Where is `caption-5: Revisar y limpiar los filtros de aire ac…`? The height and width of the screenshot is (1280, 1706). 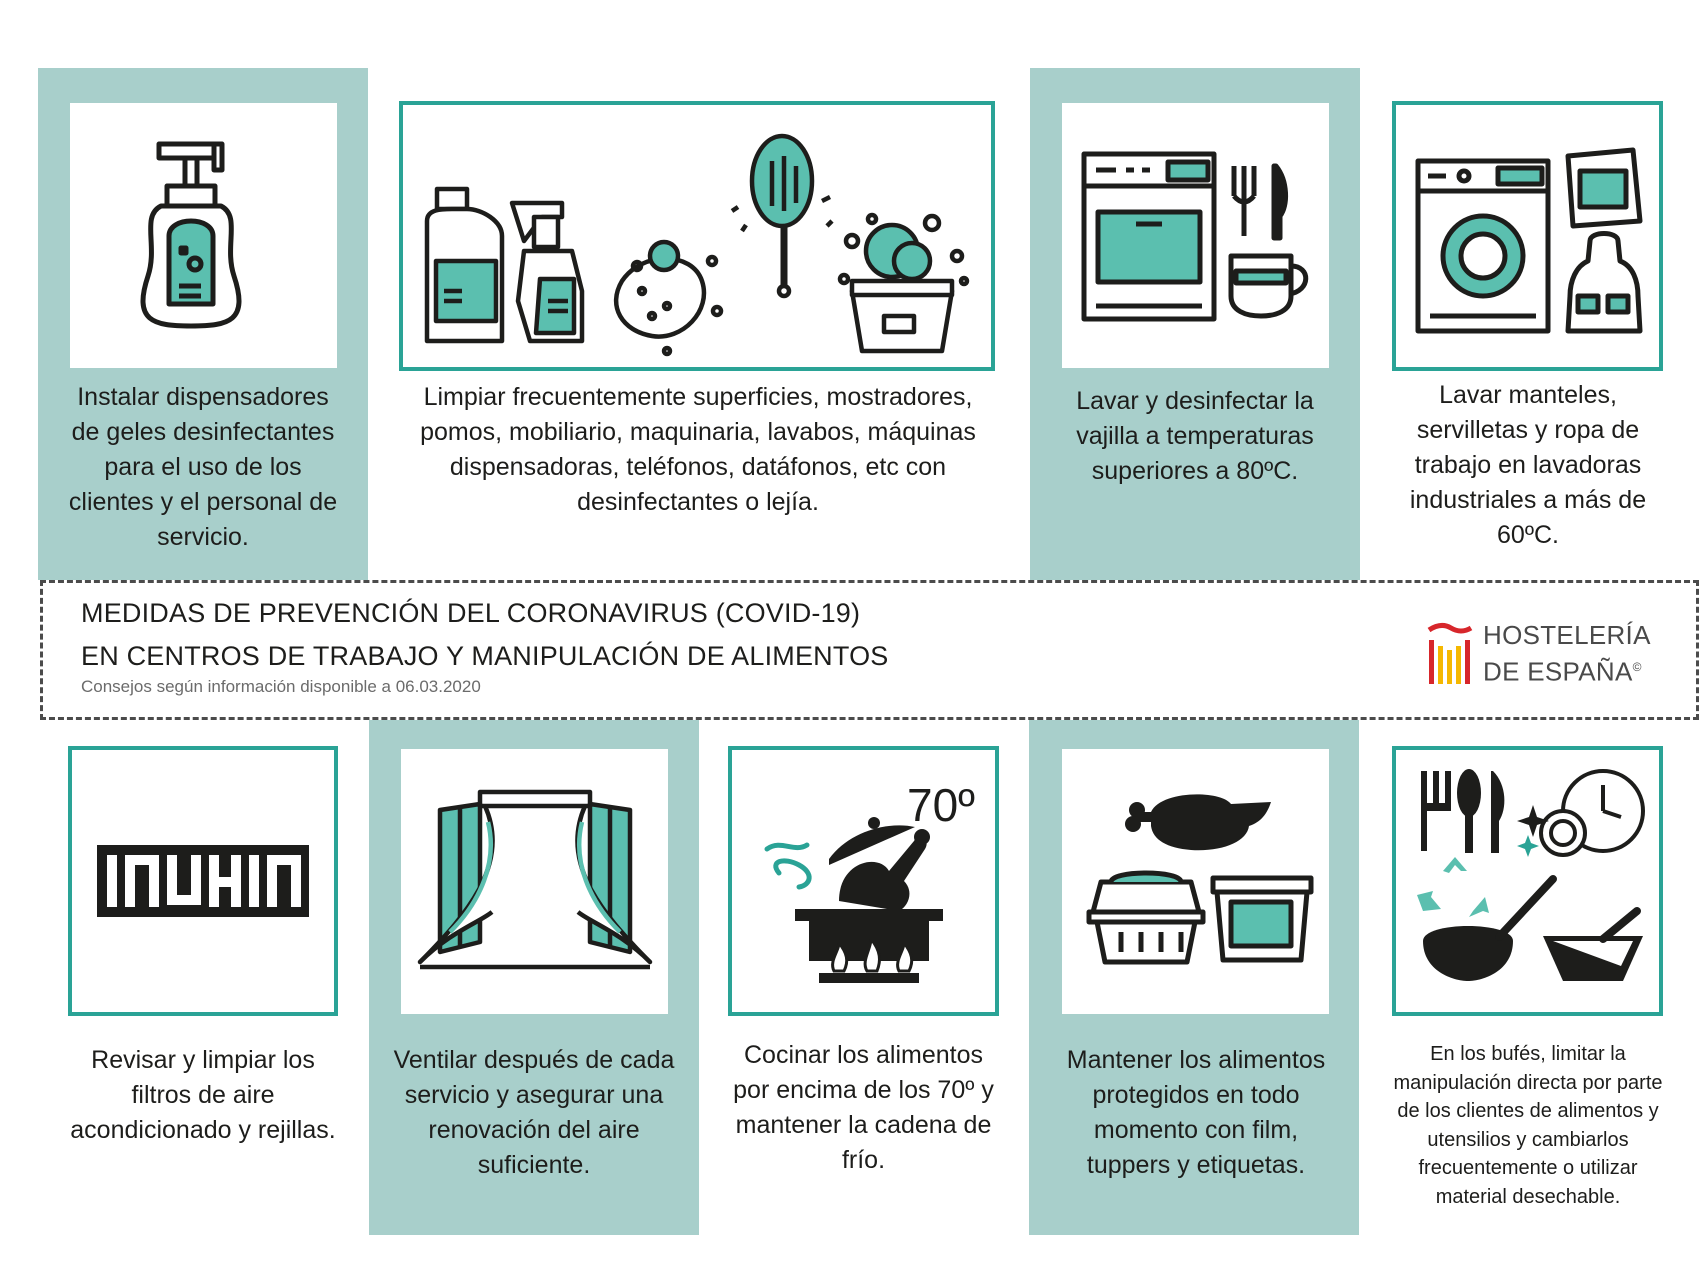 caption-5: Revisar y limpiar los filtros de aire ac… is located at coordinates (203, 1095).